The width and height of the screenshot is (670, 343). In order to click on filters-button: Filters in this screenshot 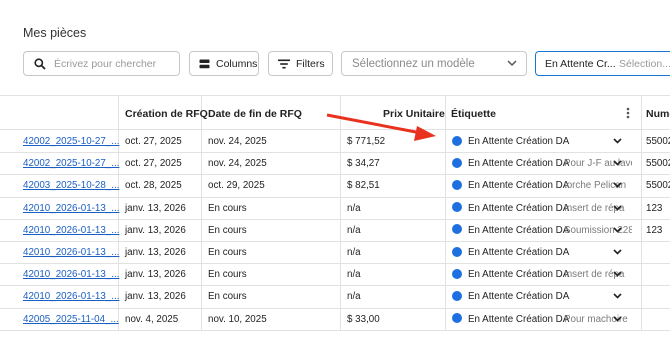, I will do `click(300, 63)`.